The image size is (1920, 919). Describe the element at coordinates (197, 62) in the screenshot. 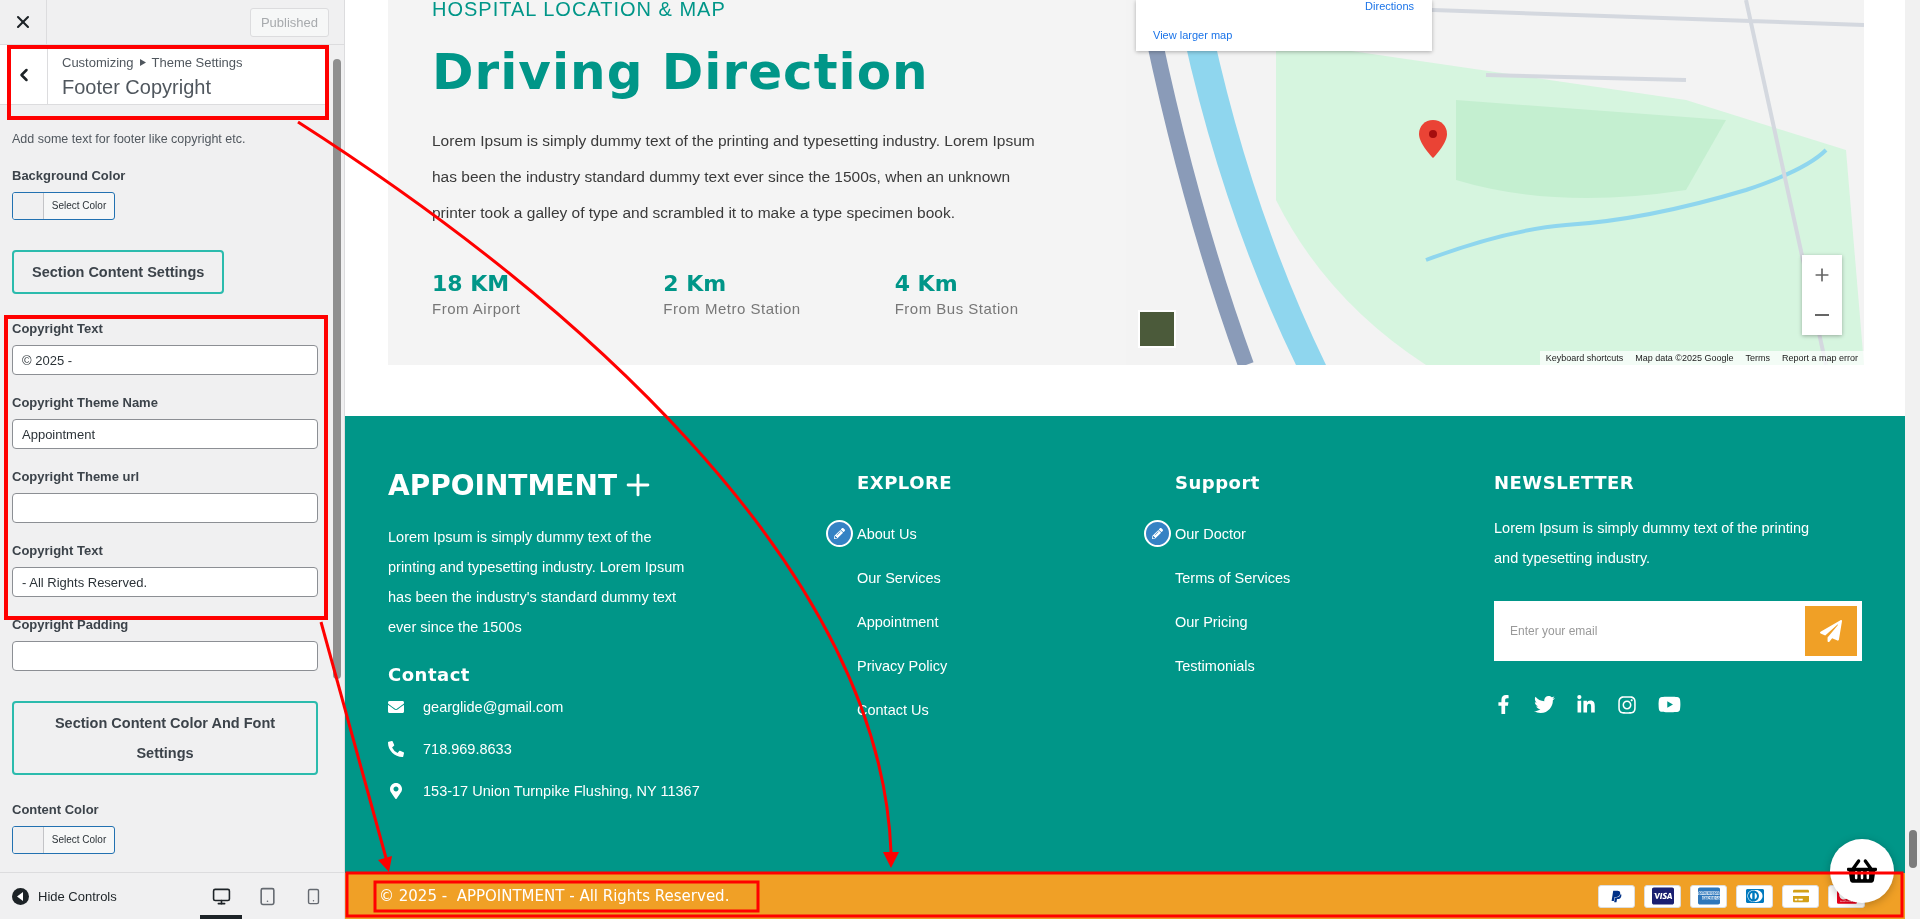

I see `breadcrumb-item: Theme Settings` at that location.